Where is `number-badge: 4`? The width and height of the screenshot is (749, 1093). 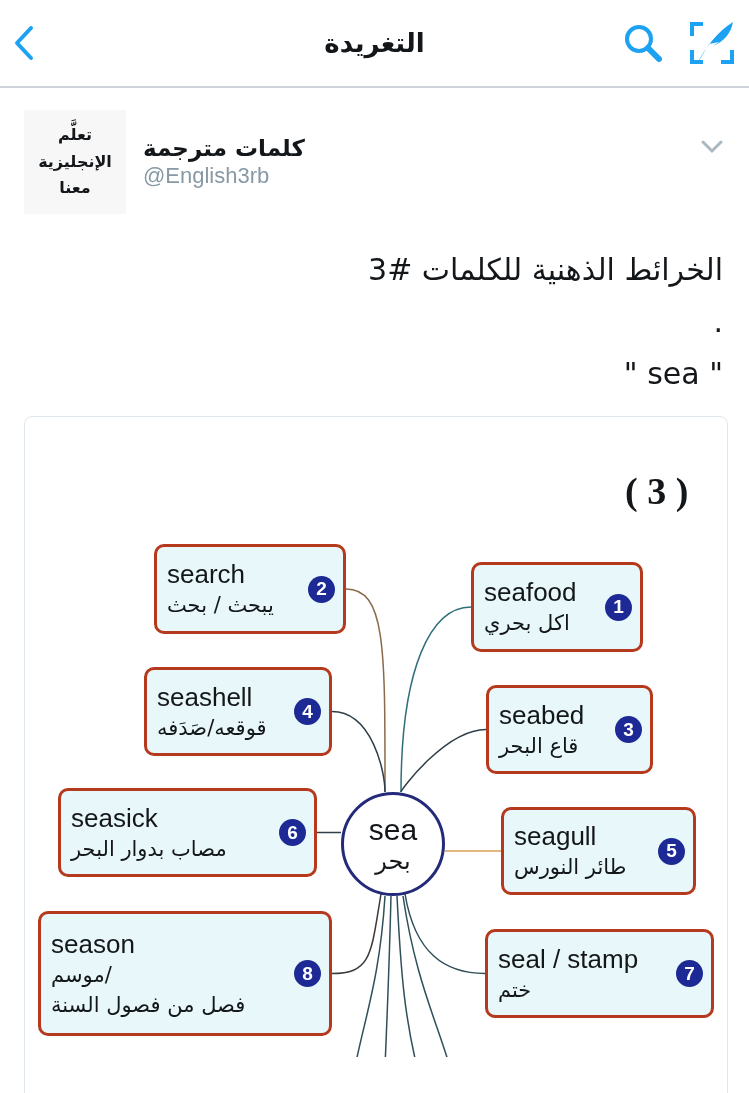
number-badge: 4 is located at coordinates (307, 711).